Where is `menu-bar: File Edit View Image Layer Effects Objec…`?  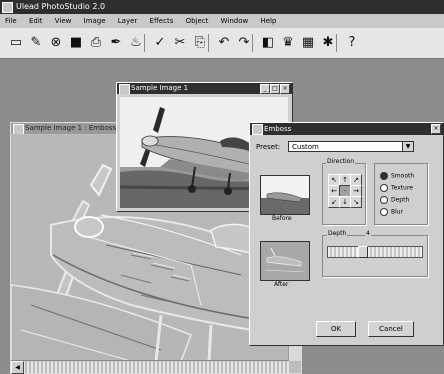
menu-bar: File Edit View Image Layer Effects Objec… is located at coordinates (222, 21).